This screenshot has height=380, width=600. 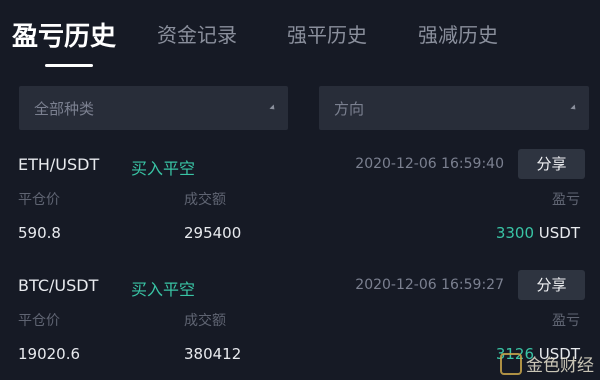 What do you see at coordinates (39, 233) in the screenshot?
I see `close-price-value: 590.8` at bounding box center [39, 233].